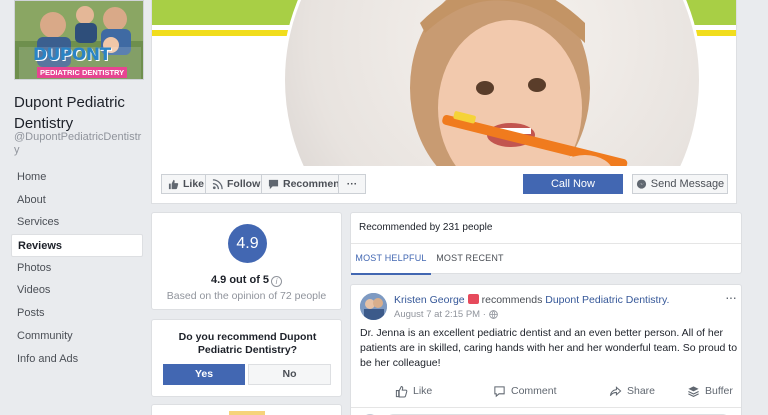 The image size is (768, 415). Describe the element at coordinates (79, 40) in the screenshot. I see `profile-photo: DUPONT PEDIATRIC DENTISTRY` at that location.